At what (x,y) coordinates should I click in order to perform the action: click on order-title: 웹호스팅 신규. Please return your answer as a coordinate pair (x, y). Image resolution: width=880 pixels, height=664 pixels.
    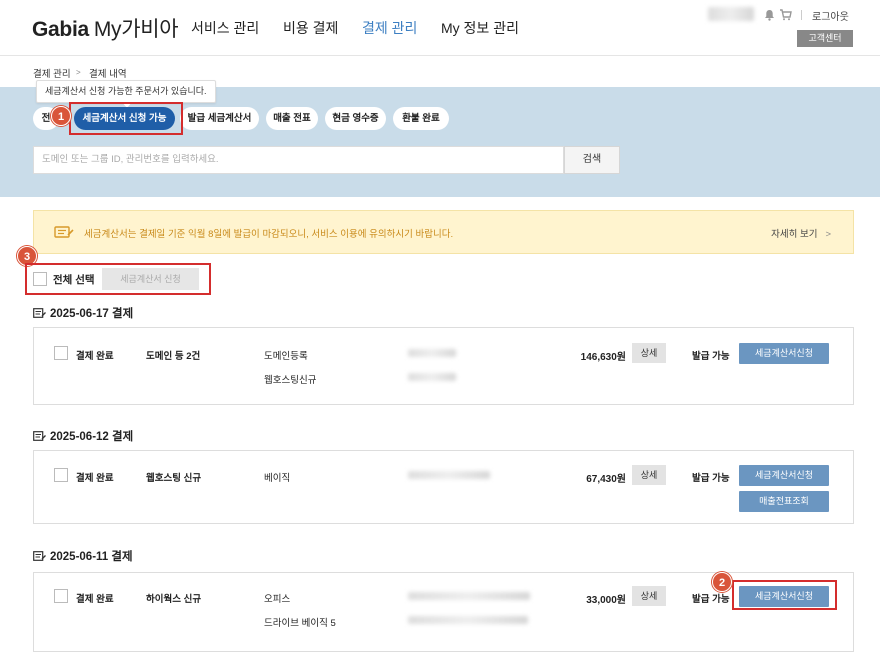
    Looking at the image, I should click on (174, 478).